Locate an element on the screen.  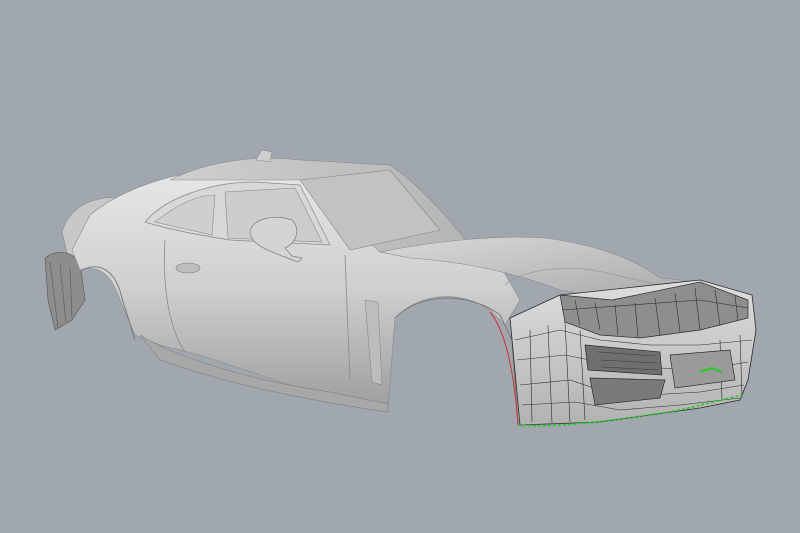
door-handle is located at coordinates (188, 268).